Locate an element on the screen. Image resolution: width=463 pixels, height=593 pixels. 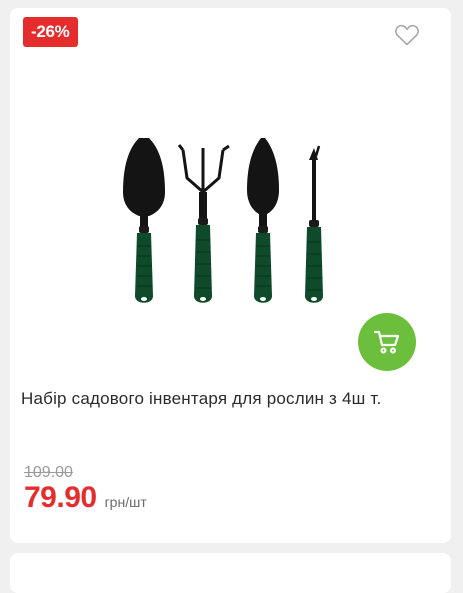
trowel-tool-icon is located at coordinates (144, 220).